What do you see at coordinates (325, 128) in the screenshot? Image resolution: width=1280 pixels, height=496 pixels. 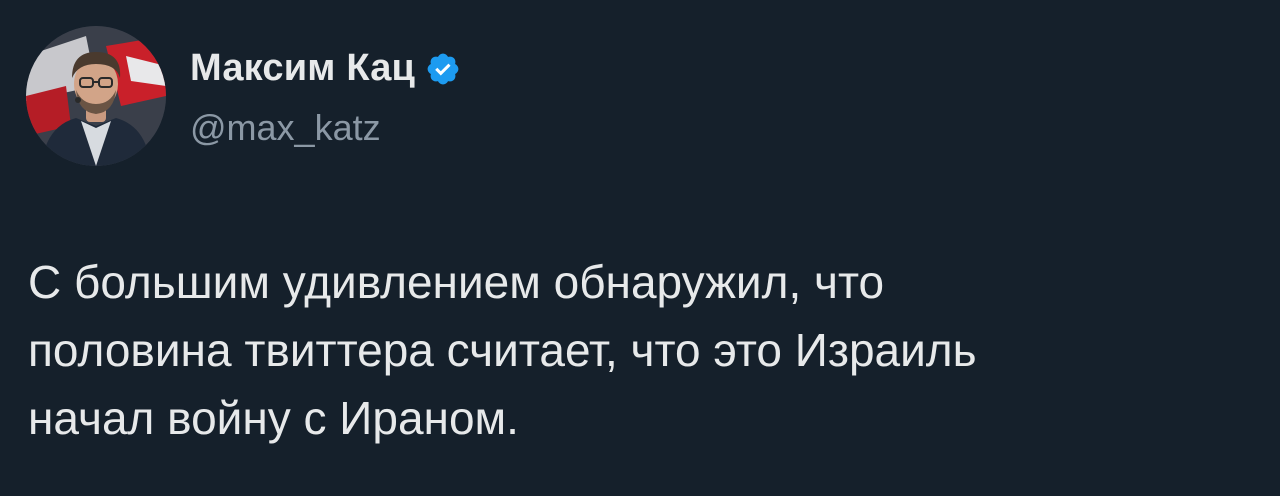 I see `handle: @max_katz` at bounding box center [325, 128].